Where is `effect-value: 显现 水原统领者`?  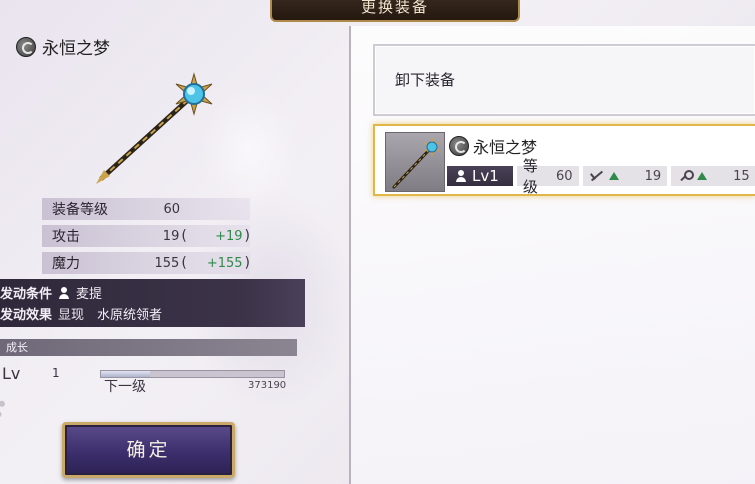
effect-value: 显现 水原统领者 is located at coordinates (110, 315).